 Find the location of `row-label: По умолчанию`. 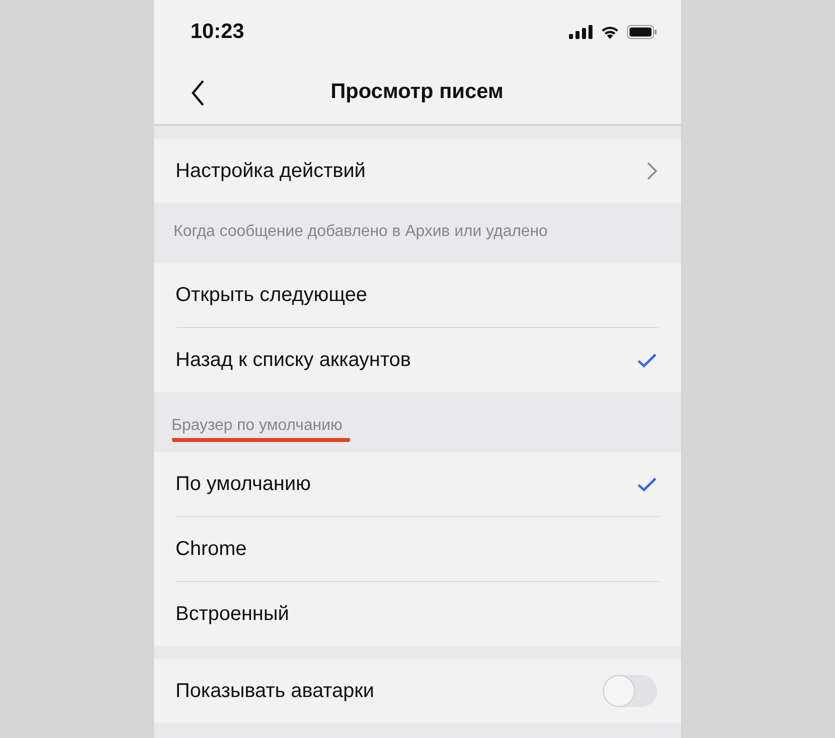

row-label: По умолчанию is located at coordinates (243, 484).